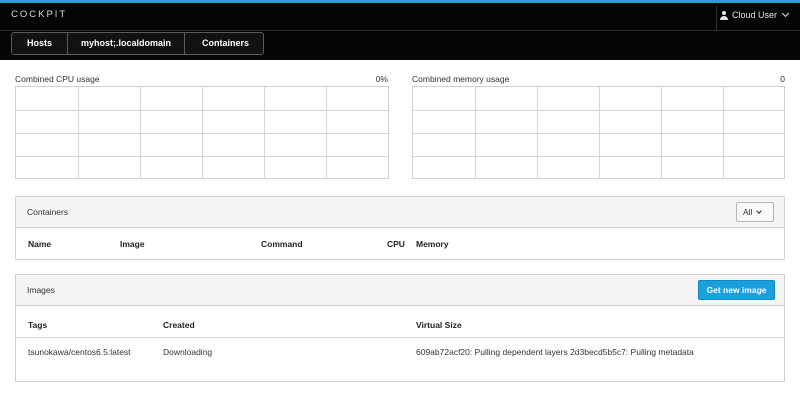  What do you see at coordinates (57, 79) in the screenshot?
I see `cpu-usage-label: Combined CPU usage` at bounding box center [57, 79].